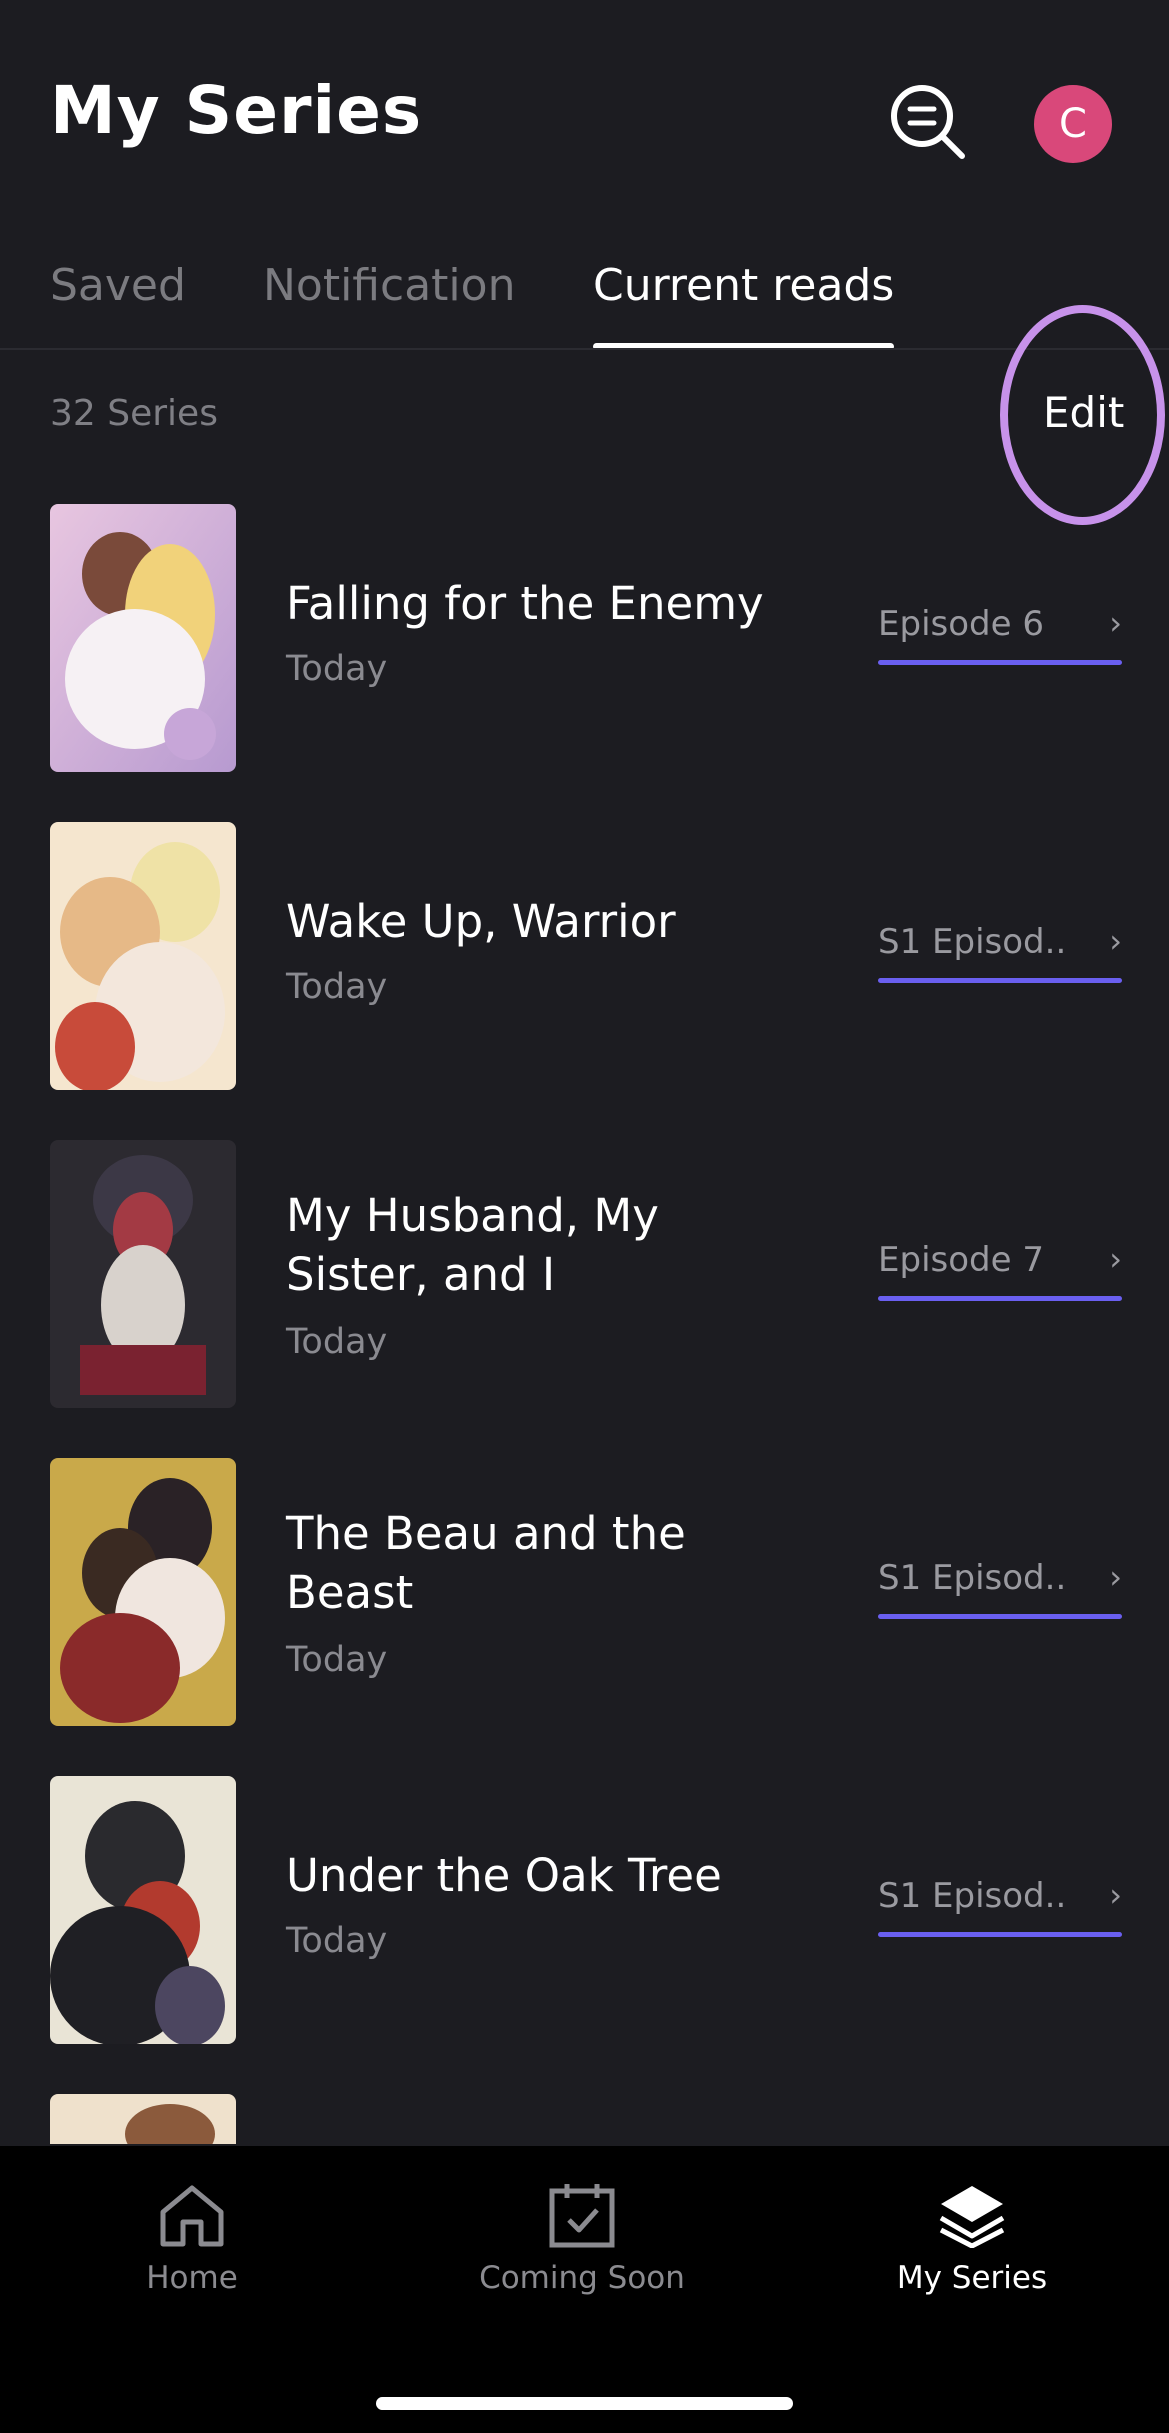 This screenshot has height=2433, width=1169. I want to click on tab-bar: Saved Notification Current reads, so click(584, 300).